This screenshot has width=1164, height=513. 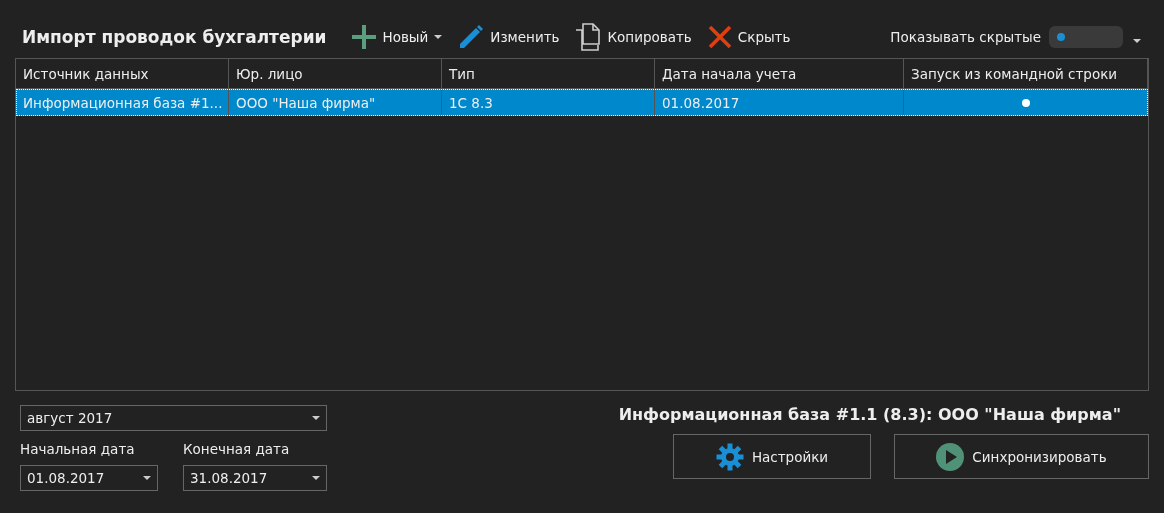 What do you see at coordinates (237, 449) in the screenshot?
I see `field-label: Конечная дата` at bounding box center [237, 449].